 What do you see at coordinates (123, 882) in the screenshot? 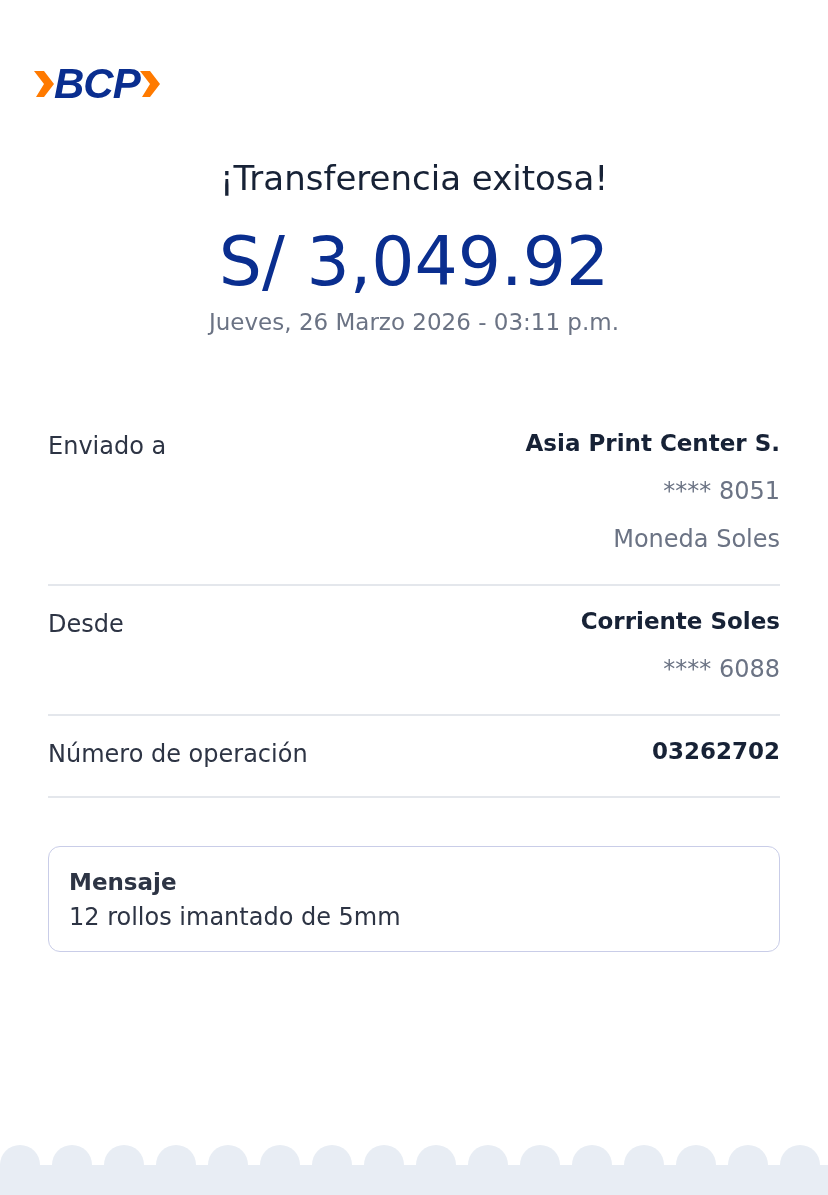
I see `message-title: Mensaje` at bounding box center [123, 882].